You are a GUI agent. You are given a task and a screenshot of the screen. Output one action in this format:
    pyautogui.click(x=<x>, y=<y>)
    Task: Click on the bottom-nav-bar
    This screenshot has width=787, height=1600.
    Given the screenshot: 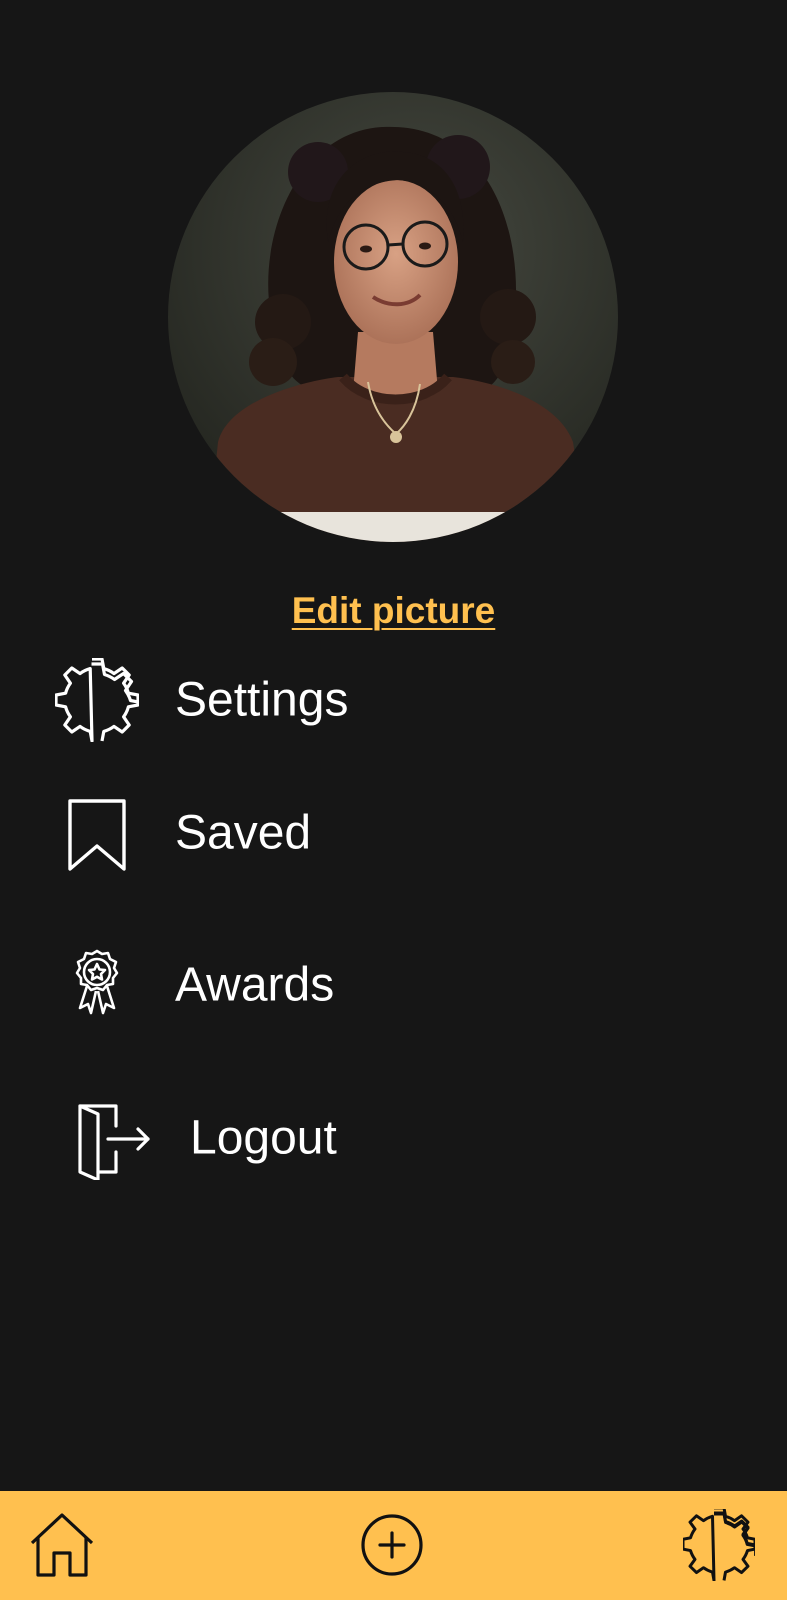 What is the action you would take?
    pyautogui.click(x=393, y=1545)
    